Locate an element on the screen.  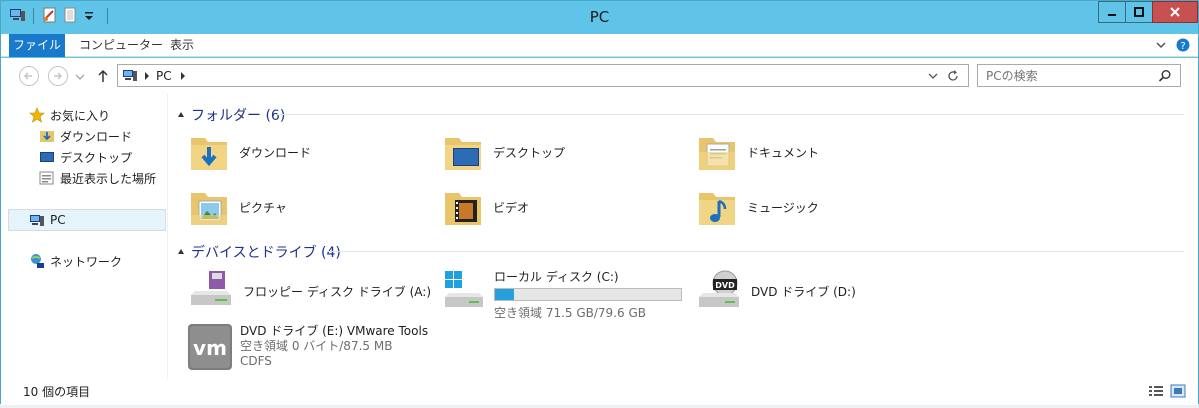
folder-downloads: ダウンロード is located at coordinates (249, 152).